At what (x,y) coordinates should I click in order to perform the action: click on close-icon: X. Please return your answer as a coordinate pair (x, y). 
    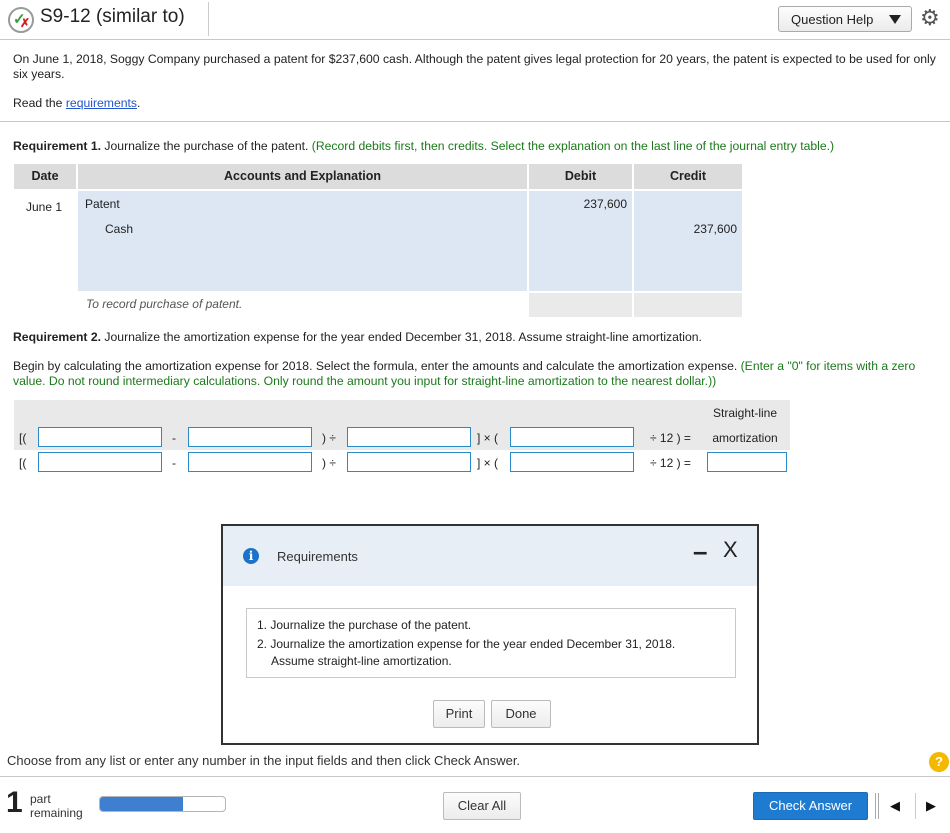
    Looking at the image, I should click on (730, 550).